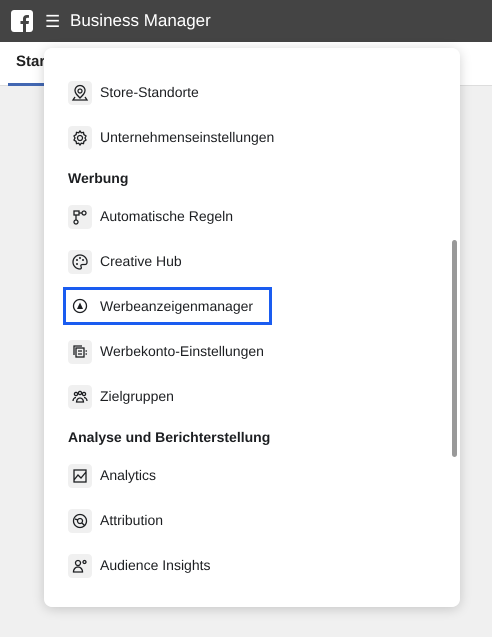  I want to click on flowchart-icon, so click(80, 216).